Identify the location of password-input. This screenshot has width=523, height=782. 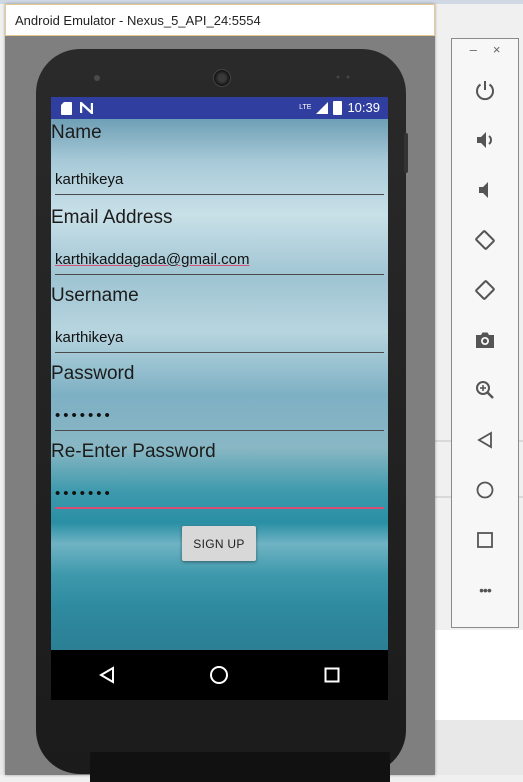
(219, 416).